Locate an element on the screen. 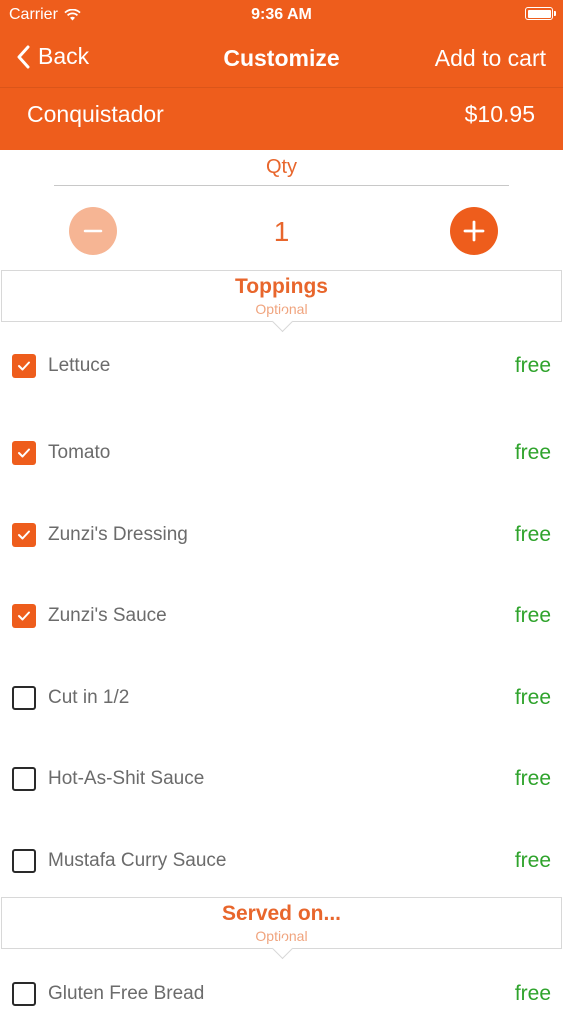  section-header-toppings: Toppings Optional is located at coordinates (281, 301).